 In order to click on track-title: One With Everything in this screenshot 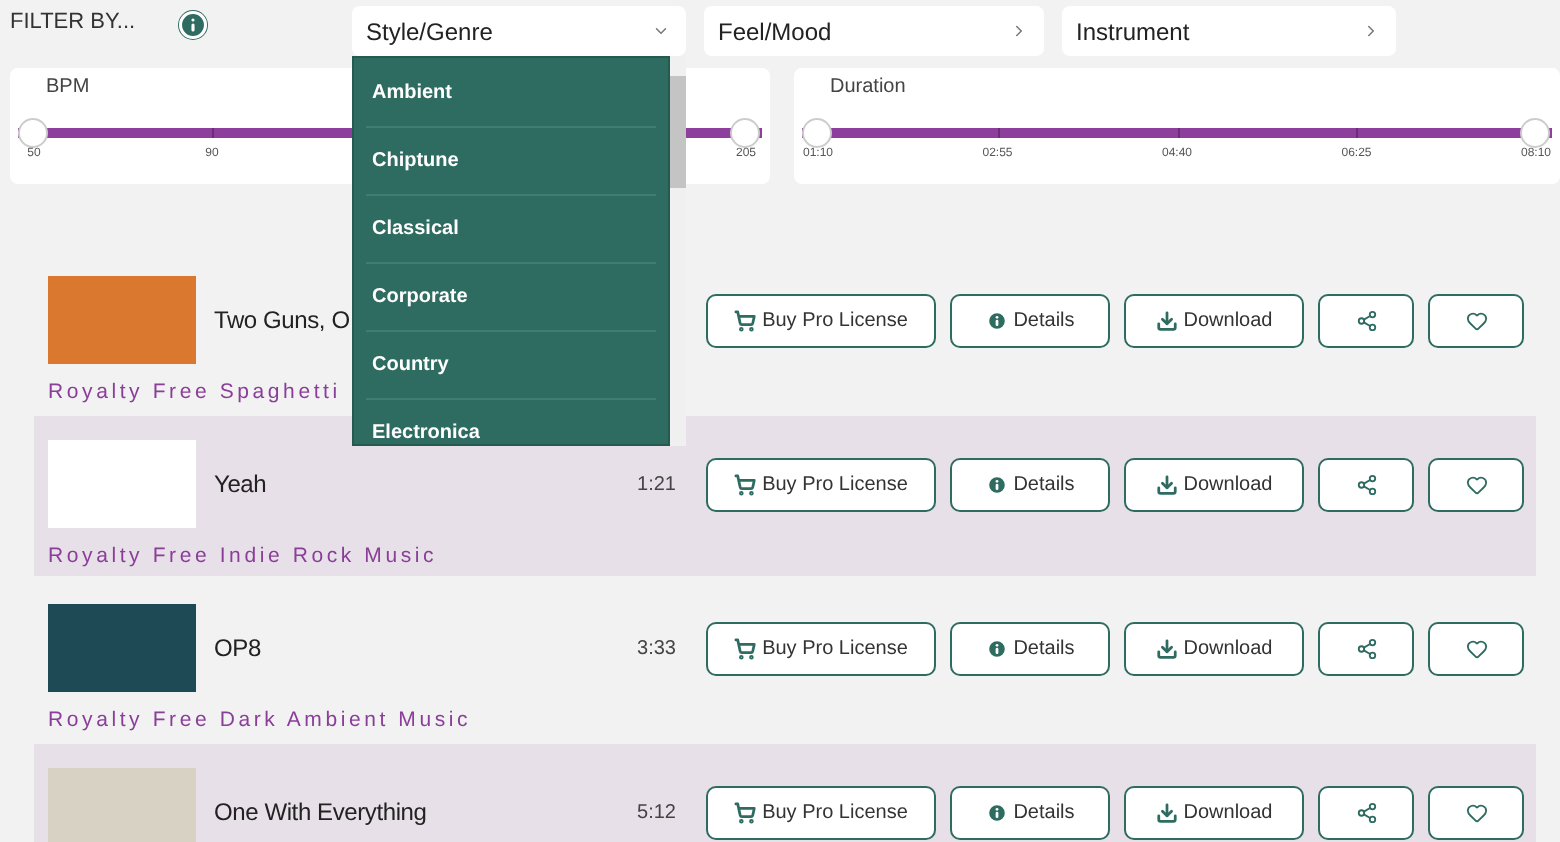, I will do `click(320, 812)`.